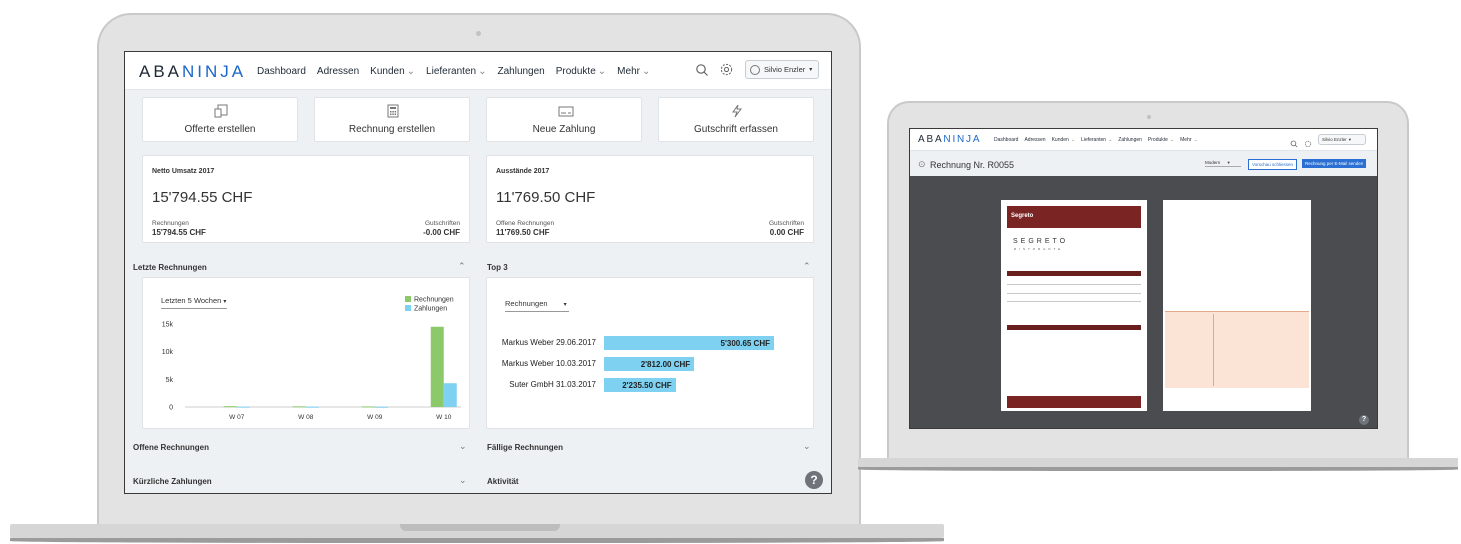 This screenshot has height=544, width=1461. What do you see at coordinates (1334, 163) in the screenshot?
I see `send-email-button: Rechnung per E-Mail senden` at bounding box center [1334, 163].